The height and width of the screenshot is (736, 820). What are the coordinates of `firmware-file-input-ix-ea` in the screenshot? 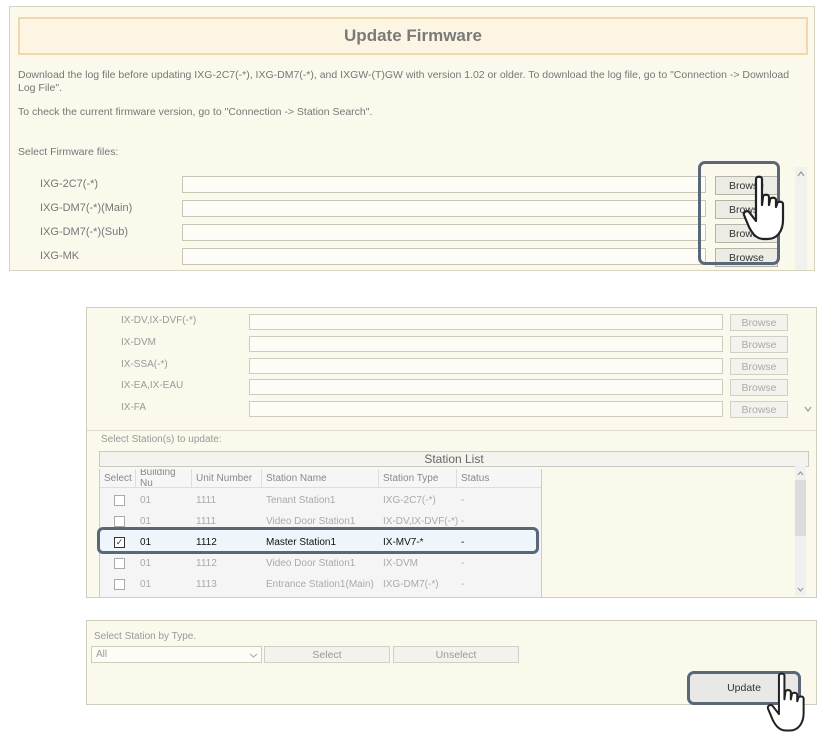 It's located at (486, 387).